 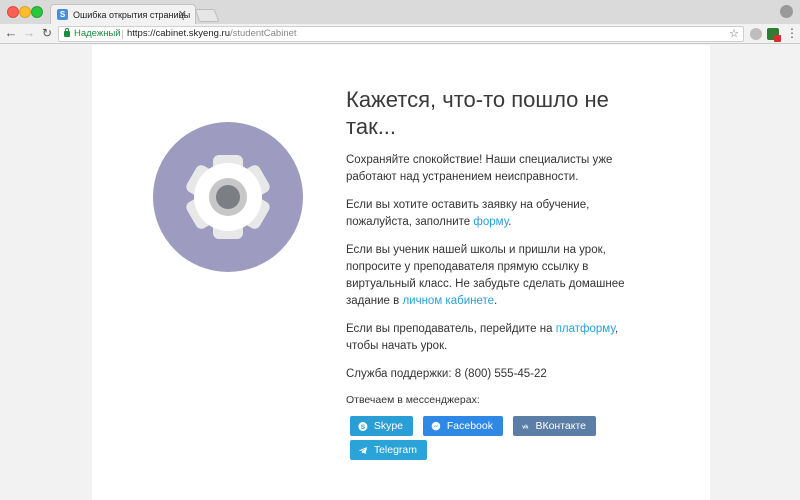 I want to click on tab-strip: S Ошибка открытия страницы ✕, so click(x=400, y=12).